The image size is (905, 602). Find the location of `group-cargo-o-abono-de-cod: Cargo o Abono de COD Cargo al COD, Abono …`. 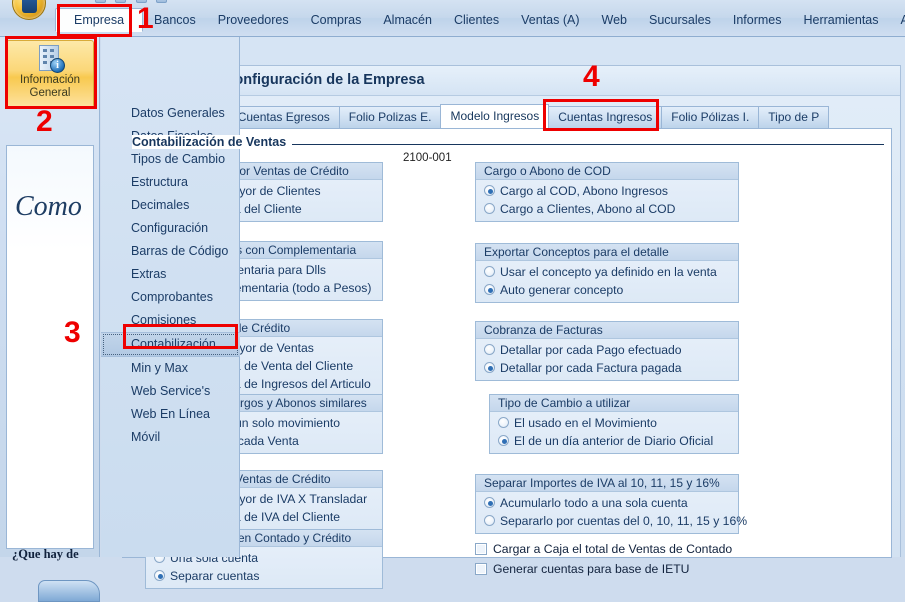

group-cargo-o-abono-de-cod: Cargo o Abono de COD Cargo al COD, Abono … is located at coordinates (607, 192).